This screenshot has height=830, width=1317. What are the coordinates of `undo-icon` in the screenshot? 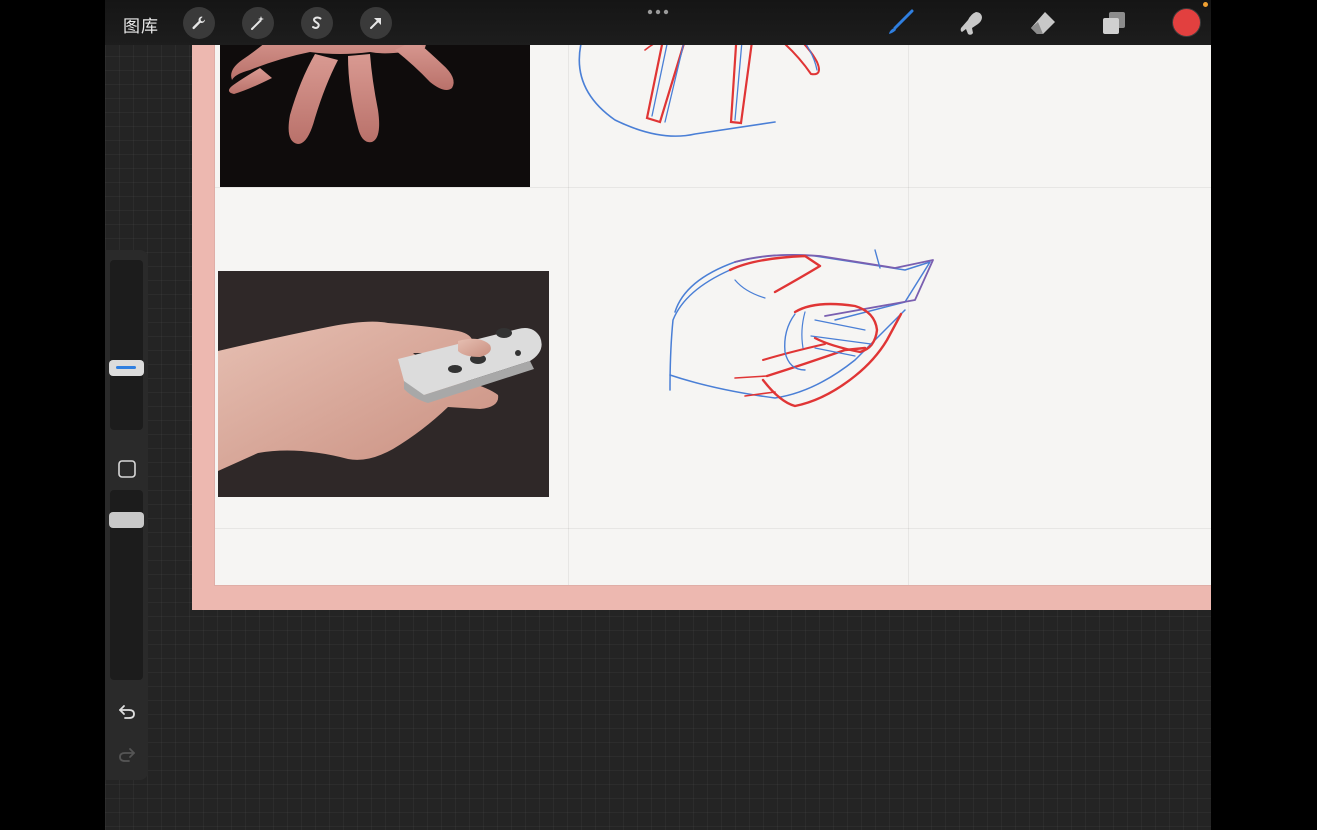 It's located at (126, 711).